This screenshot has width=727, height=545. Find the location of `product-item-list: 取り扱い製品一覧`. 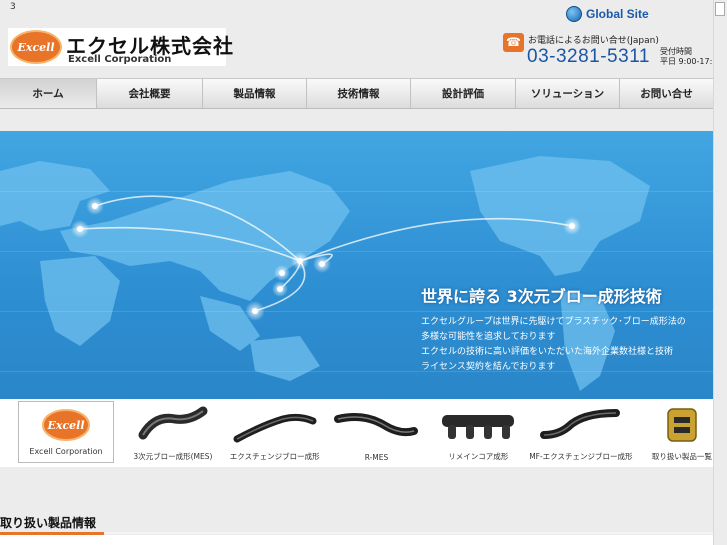

product-item-list: 取り扱い製品一覧 is located at coordinates (679, 433).